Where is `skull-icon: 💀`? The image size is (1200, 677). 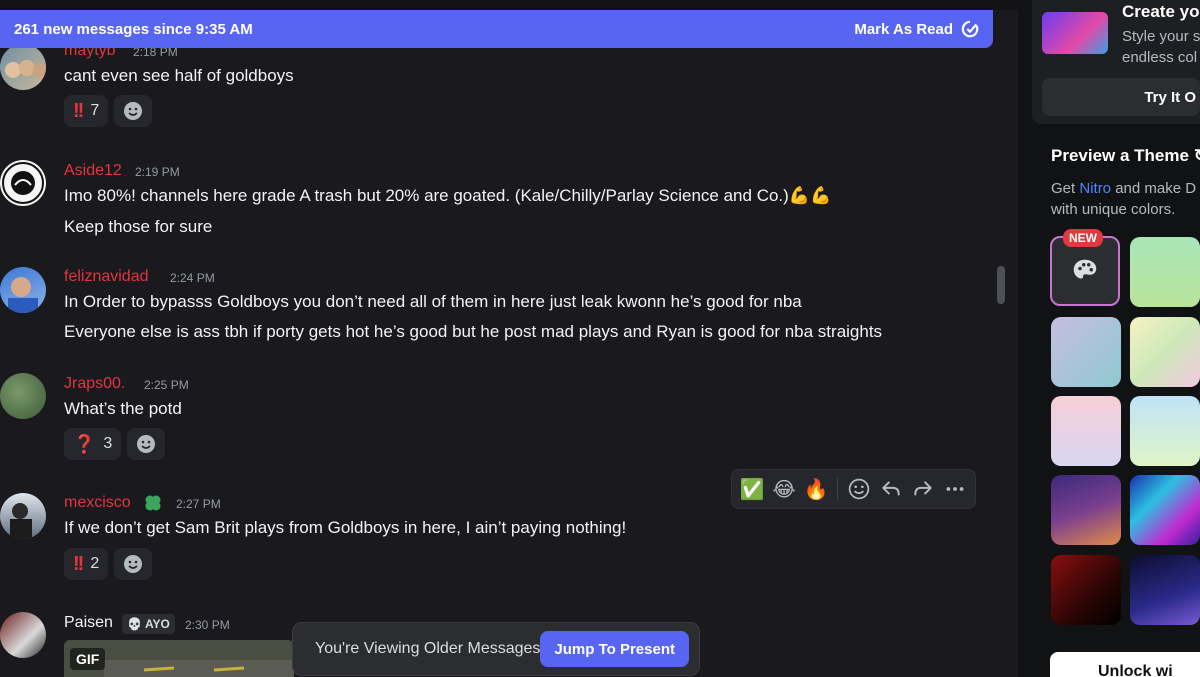
skull-icon: 💀 is located at coordinates (134, 624).